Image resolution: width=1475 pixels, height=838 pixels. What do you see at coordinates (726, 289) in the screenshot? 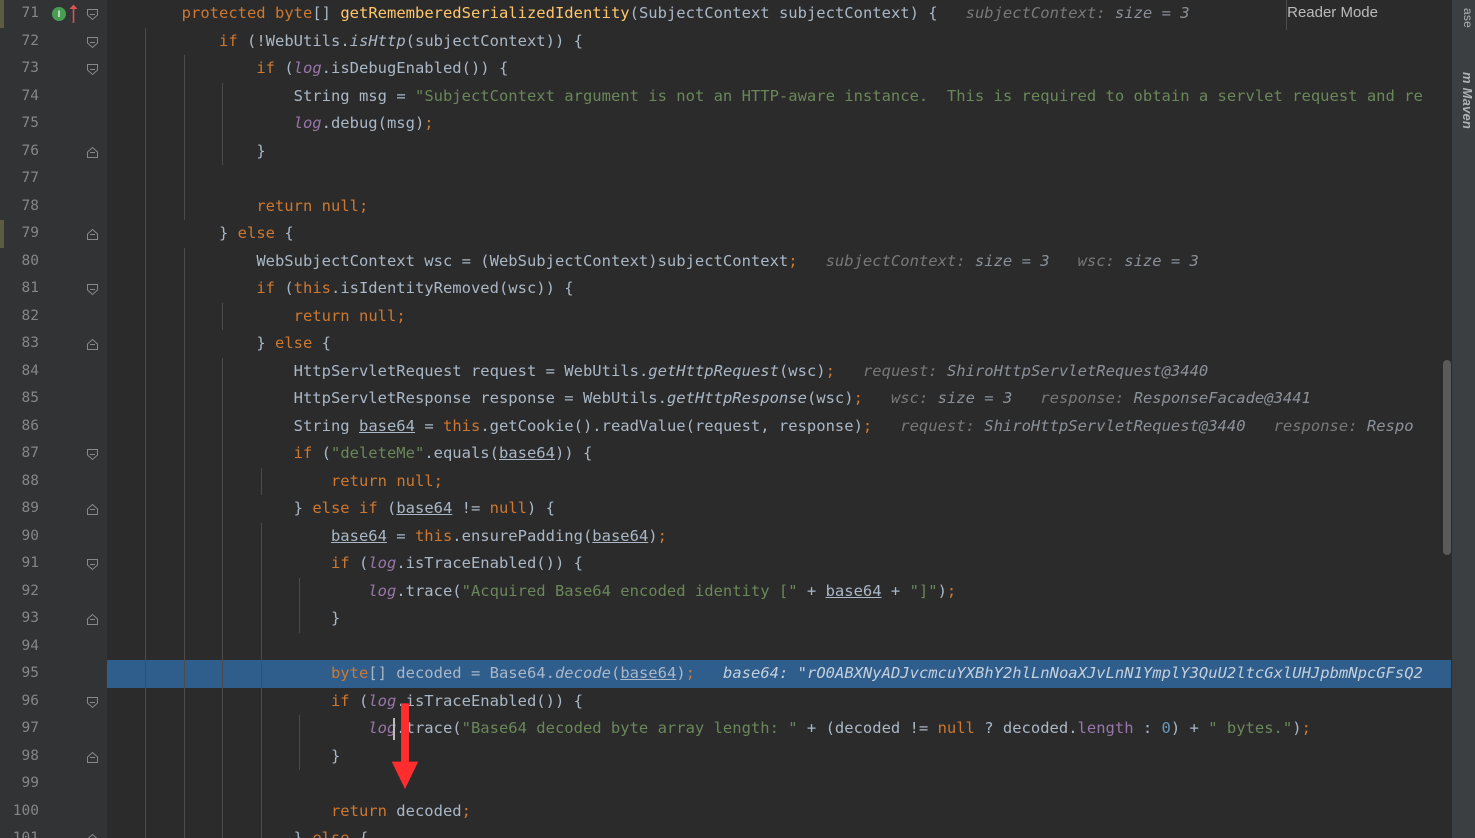
I see `code-line: 81 if (this.isIdentityRemoved(wsc)) {` at bounding box center [726, 289].